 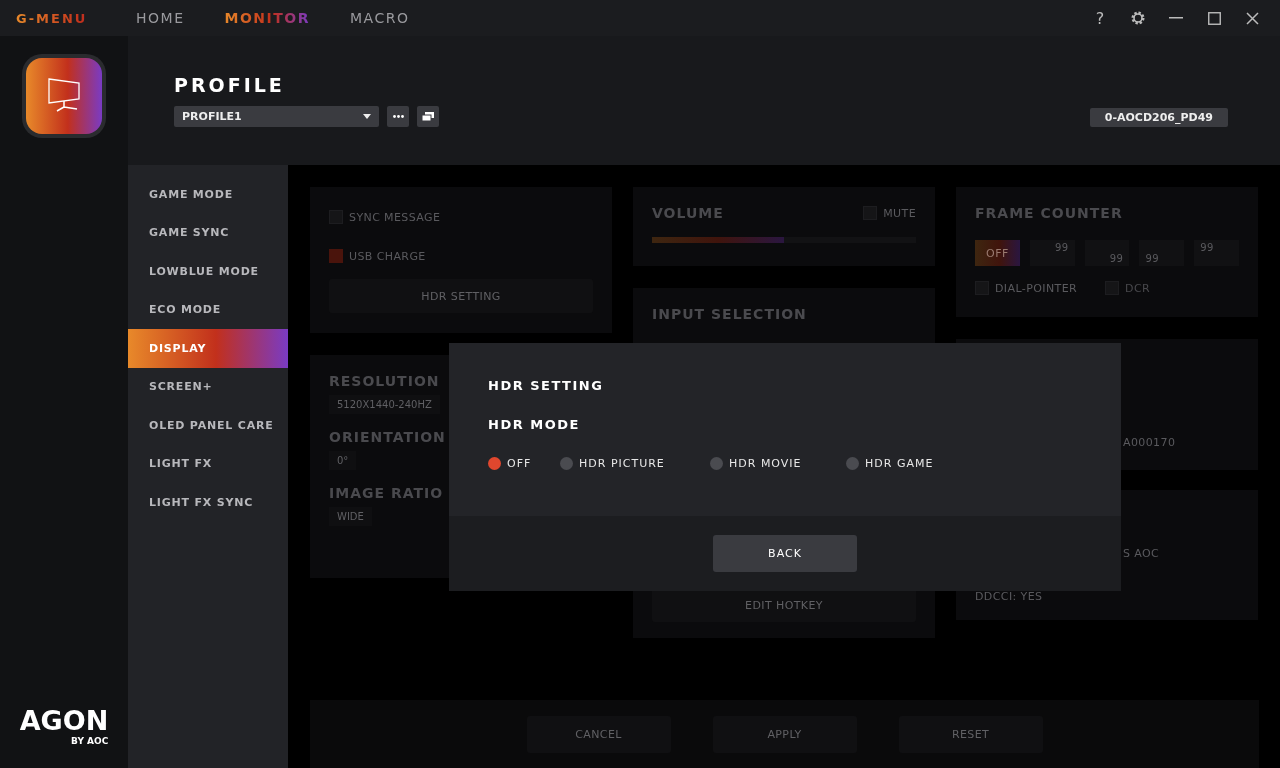 What do you see at coordinates (343, 460) in the screenshot?
I see `setting-value: 0°` at bounding box center [343, 460].